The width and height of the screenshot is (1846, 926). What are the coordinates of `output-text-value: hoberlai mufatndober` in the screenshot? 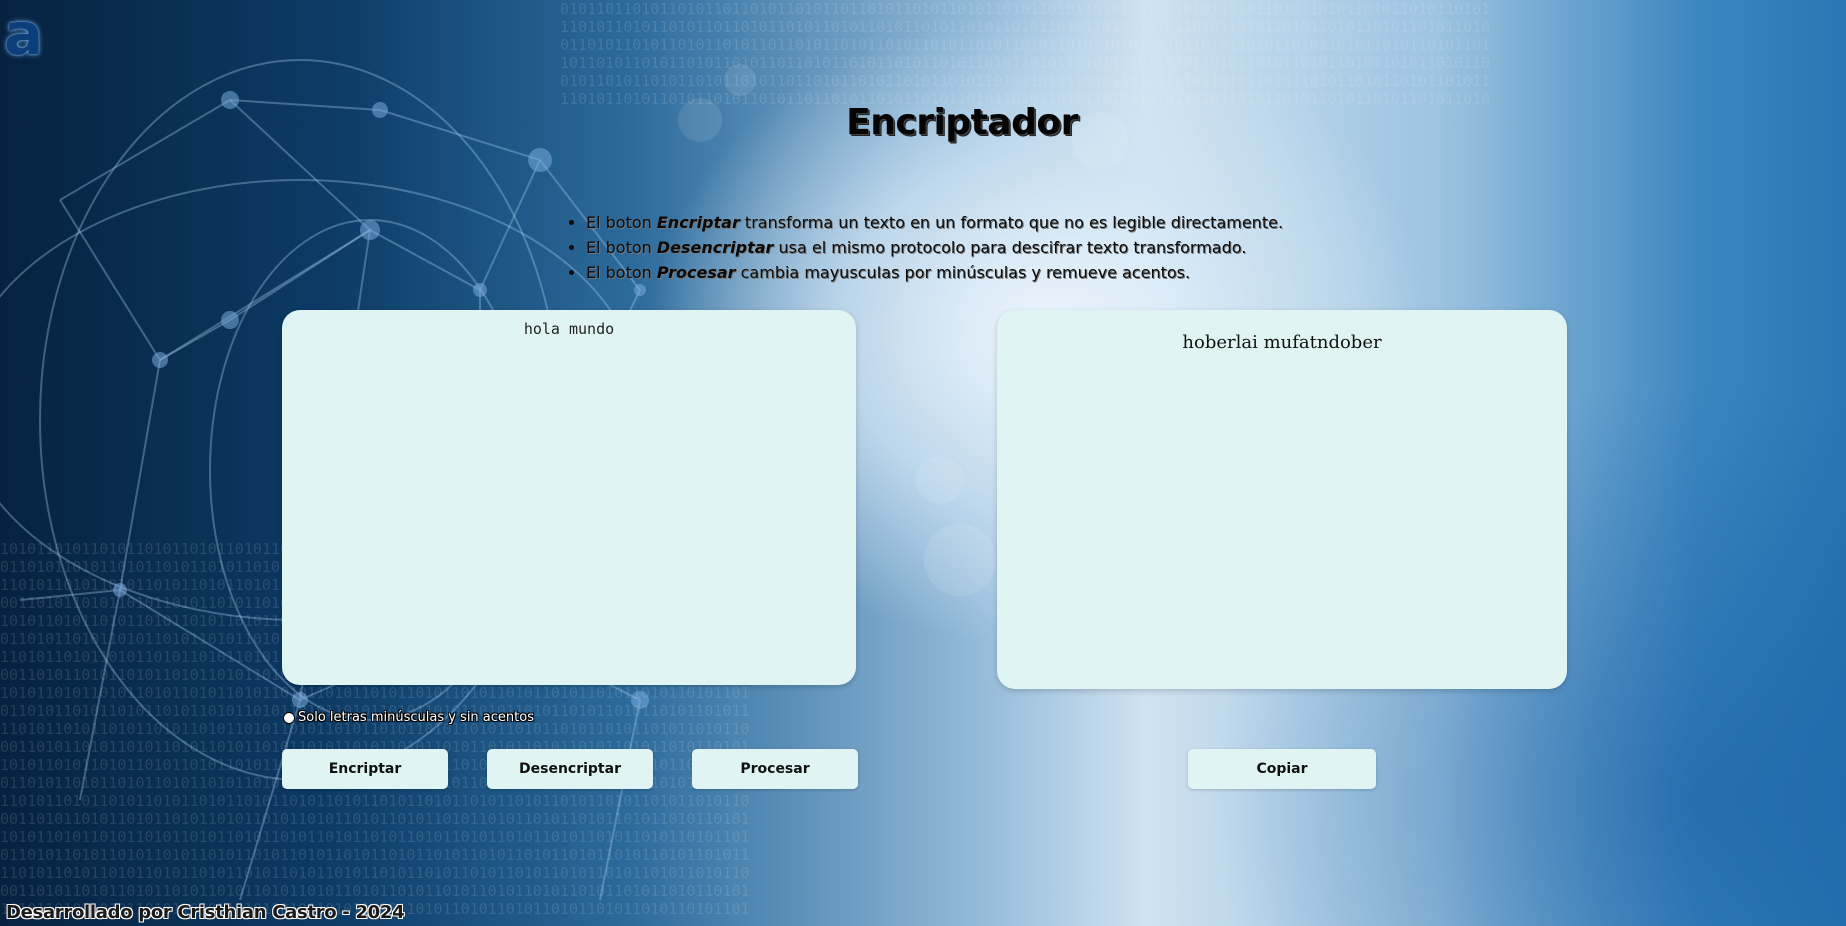 It's located at (1282, 342).